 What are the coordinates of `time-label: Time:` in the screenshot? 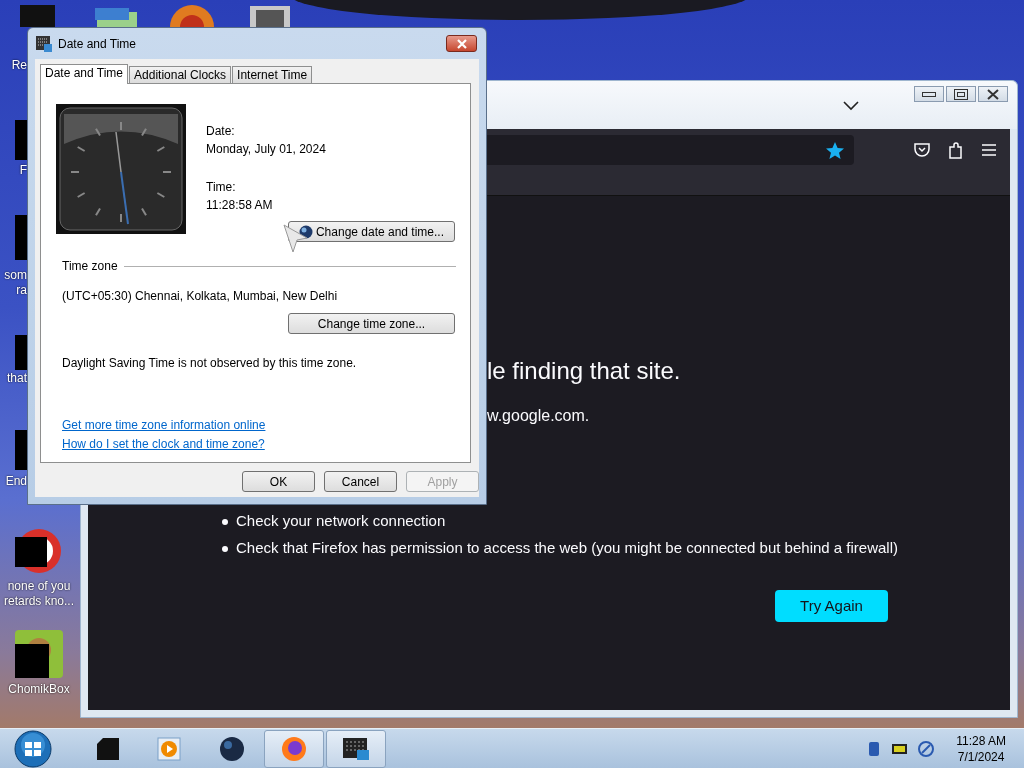 It's located at (221, 187).